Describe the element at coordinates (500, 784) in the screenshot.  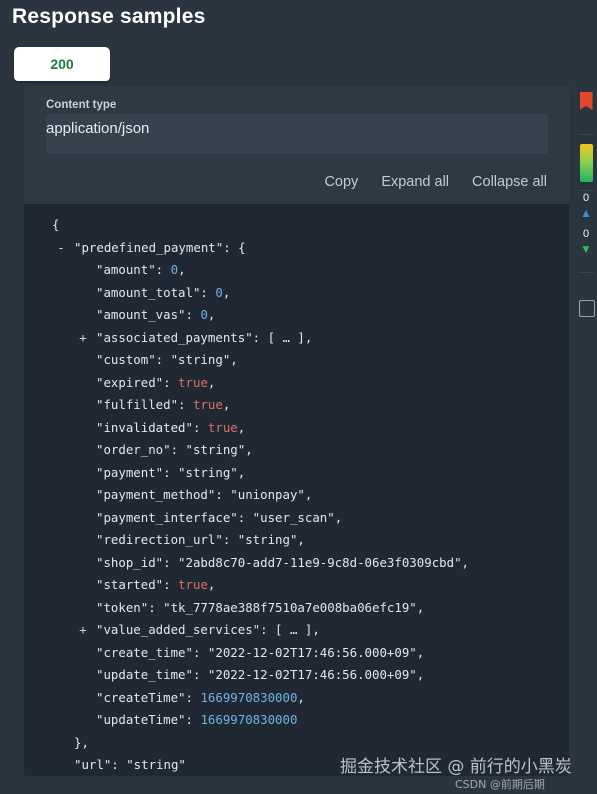
I see `watermark-secondary: CSDN @前期后期` at that location.